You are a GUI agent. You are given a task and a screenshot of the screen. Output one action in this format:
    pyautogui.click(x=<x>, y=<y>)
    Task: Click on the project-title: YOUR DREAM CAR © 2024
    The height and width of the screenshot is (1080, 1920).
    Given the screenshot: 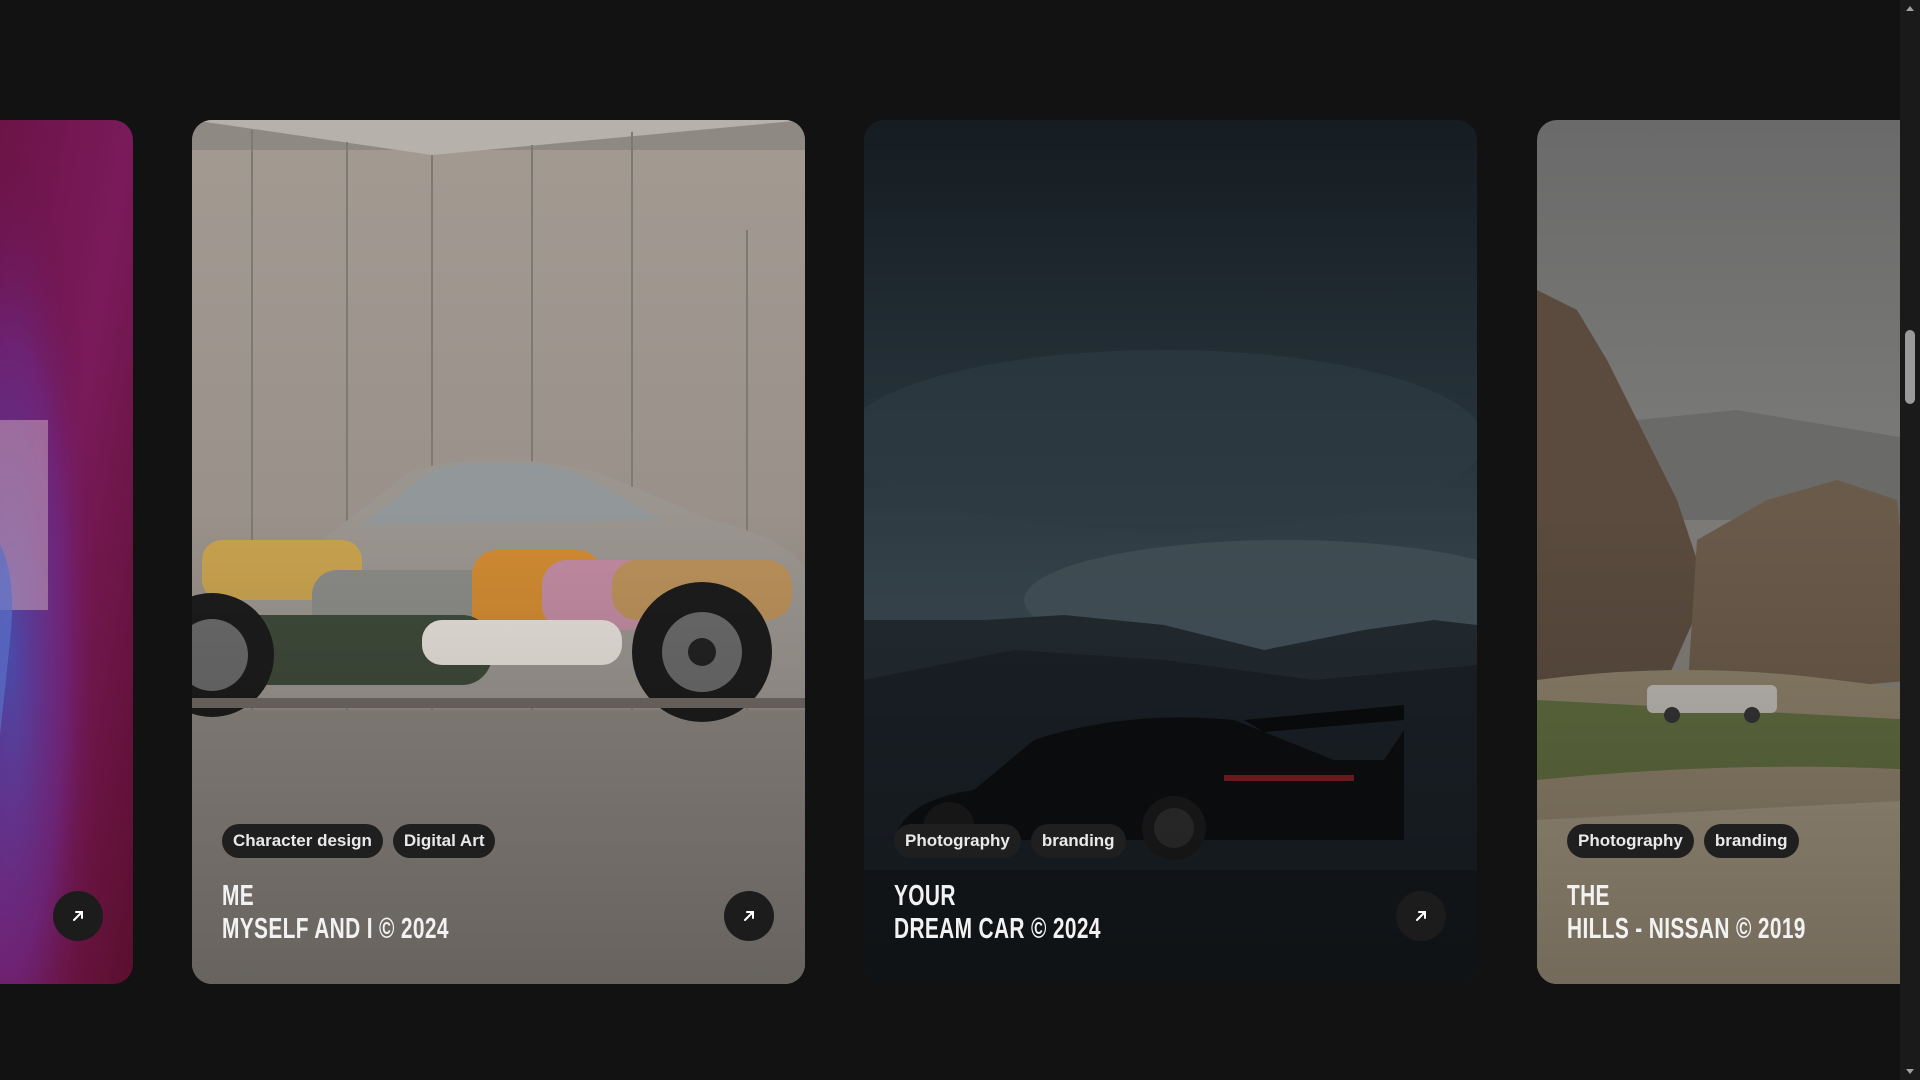 What is the action you would take?
    pyautogui.click(x=997, y=912)
    